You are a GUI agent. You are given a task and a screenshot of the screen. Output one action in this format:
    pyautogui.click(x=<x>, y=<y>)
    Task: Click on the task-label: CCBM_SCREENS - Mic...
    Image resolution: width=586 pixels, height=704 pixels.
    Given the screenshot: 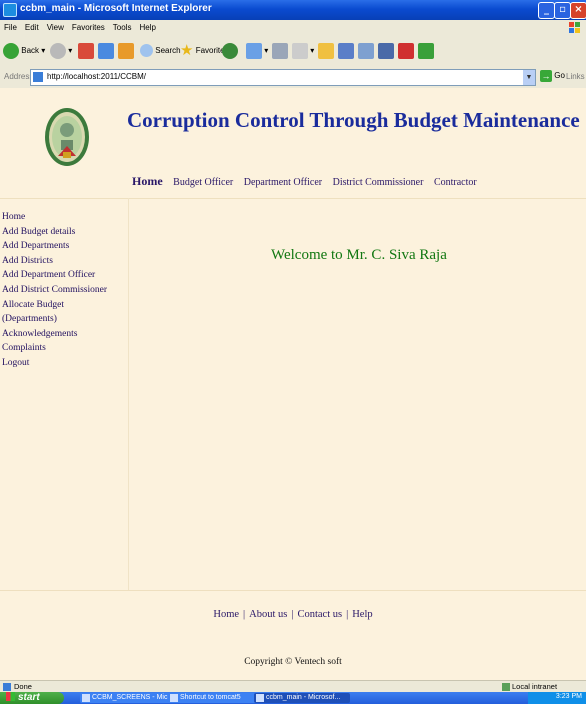 What is the action you would take?
    pyautogui.click(x=133, y=697)
    